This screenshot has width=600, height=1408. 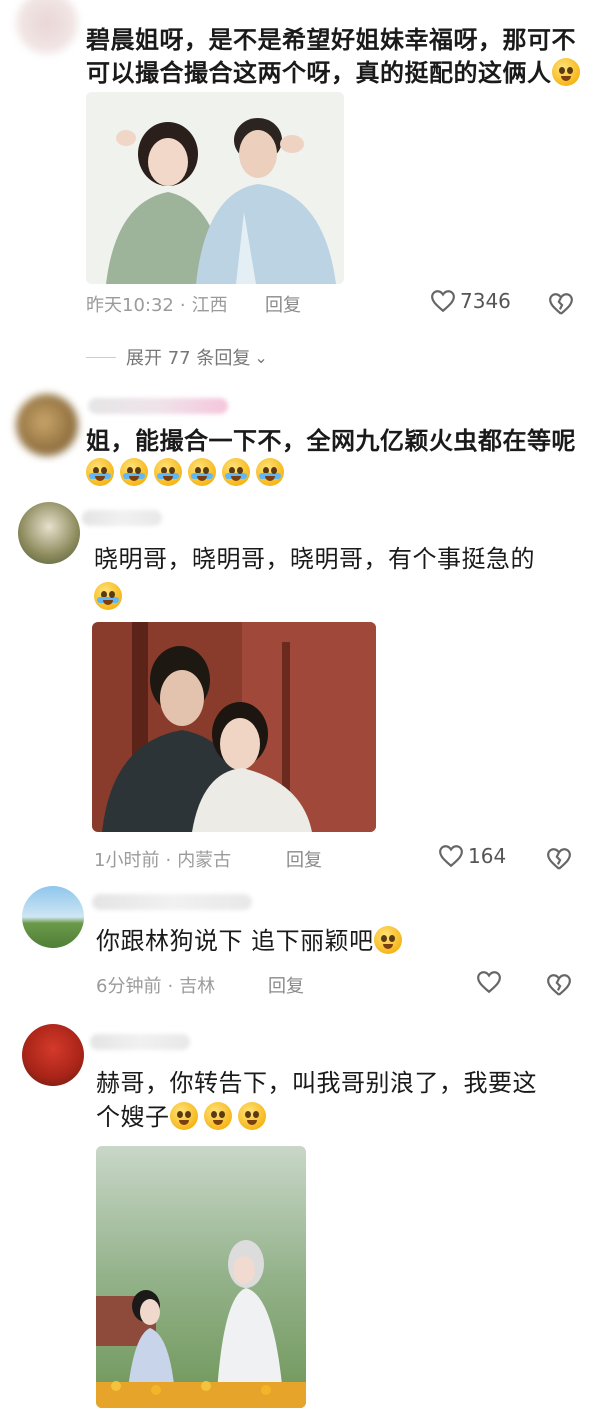 I want to click on emoji-row, so click(x=188, y=472).